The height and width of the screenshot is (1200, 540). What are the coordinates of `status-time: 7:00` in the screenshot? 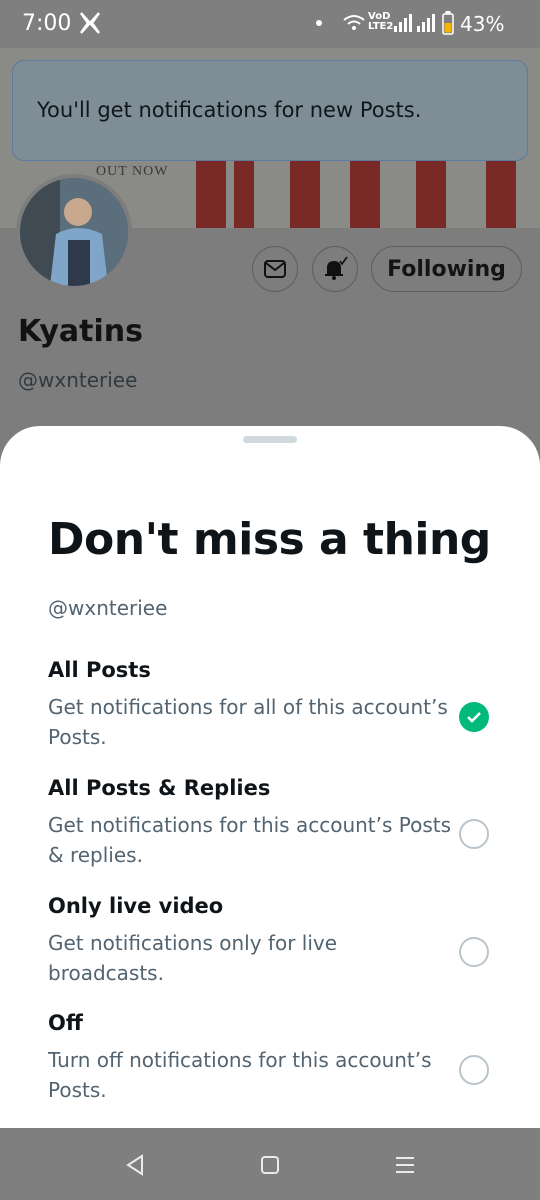 It's located at (47, 23).